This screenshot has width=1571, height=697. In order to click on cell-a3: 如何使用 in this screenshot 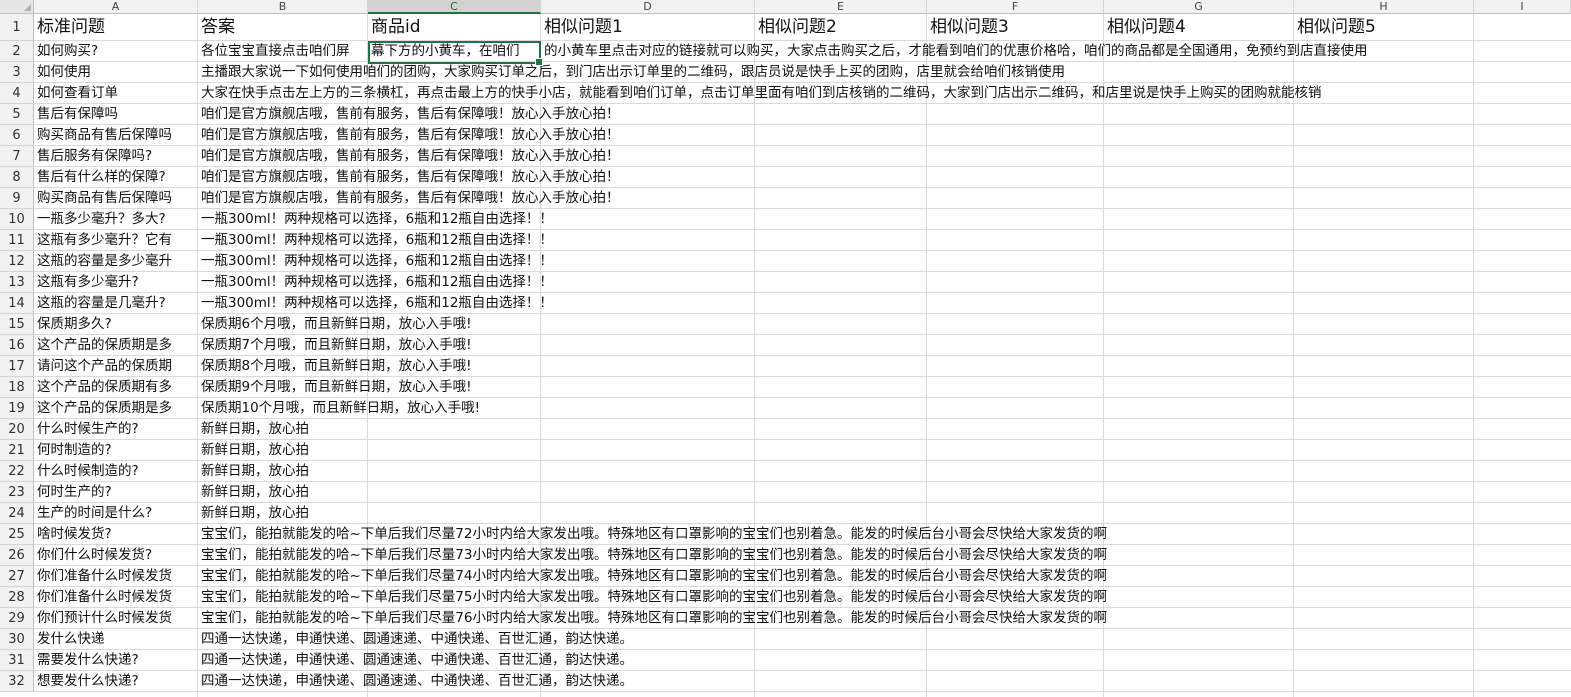, I will do `click(115, 72)`.